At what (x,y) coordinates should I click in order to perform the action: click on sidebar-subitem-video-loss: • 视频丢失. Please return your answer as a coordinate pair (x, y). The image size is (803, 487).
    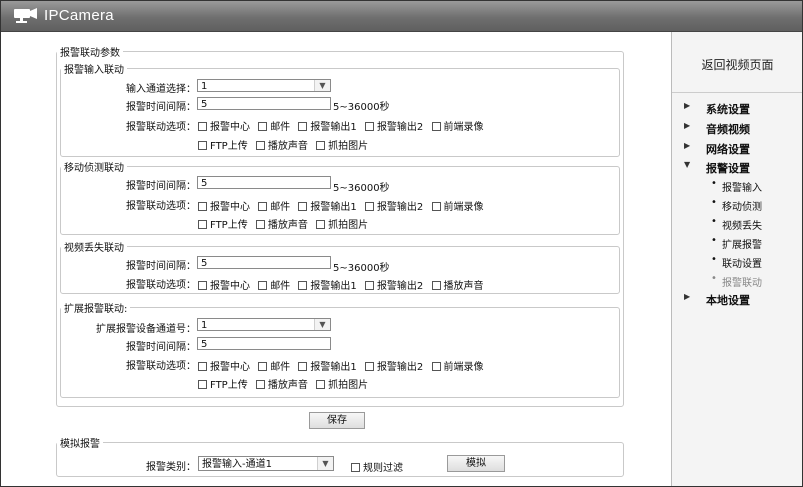
    Looking at the image, I should click on (736, 224).